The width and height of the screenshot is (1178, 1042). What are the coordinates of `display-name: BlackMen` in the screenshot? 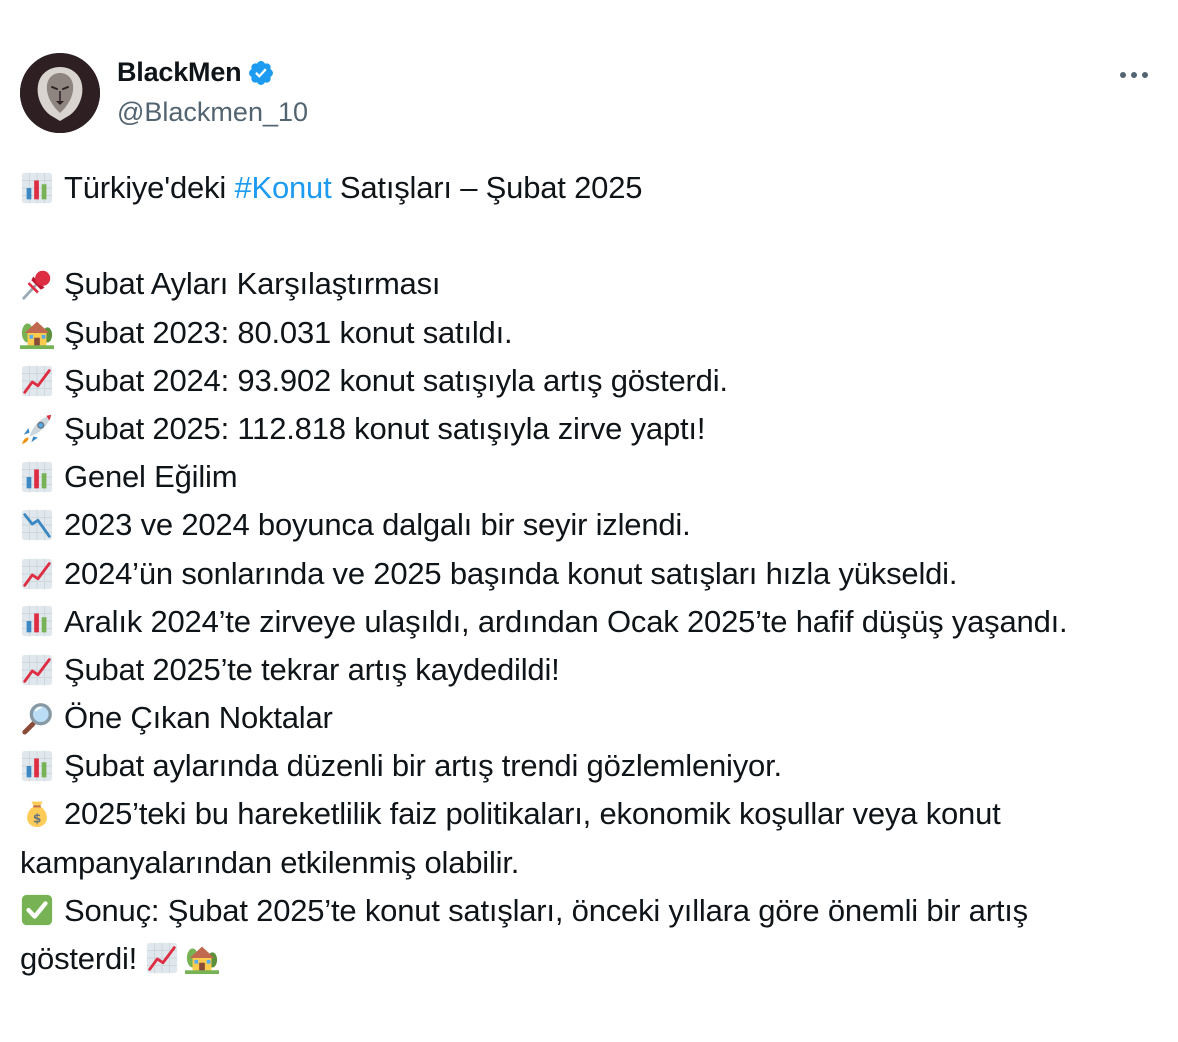 It's located at (179, 72).